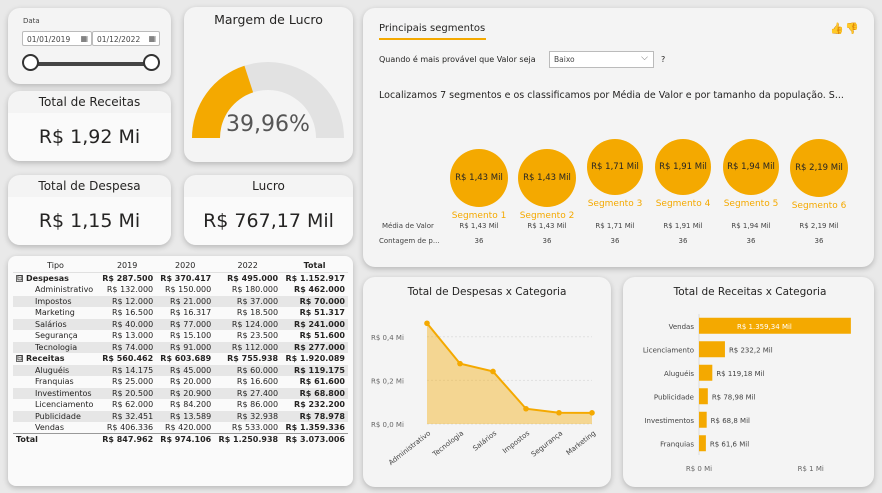  Describe the element at coordinates (151, 62) in the screenshot. I see `date-range-end-handle` at that location.